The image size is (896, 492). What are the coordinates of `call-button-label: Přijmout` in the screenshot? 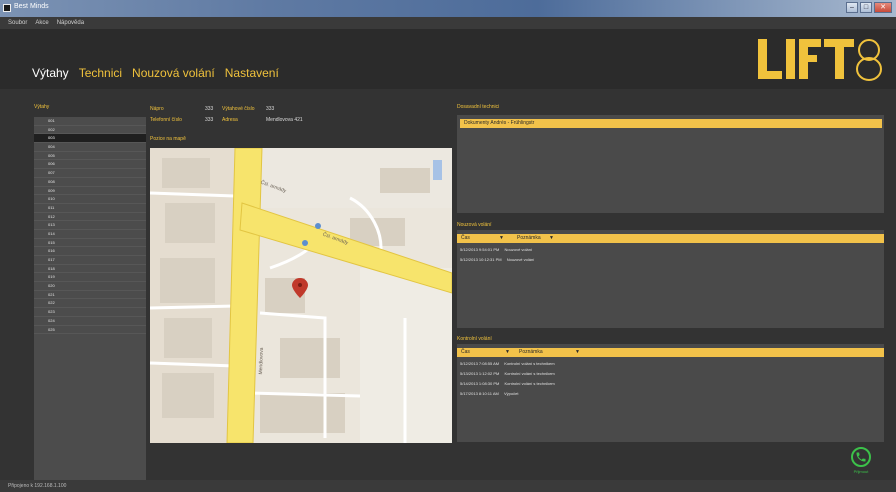 It's located at (861, 471).